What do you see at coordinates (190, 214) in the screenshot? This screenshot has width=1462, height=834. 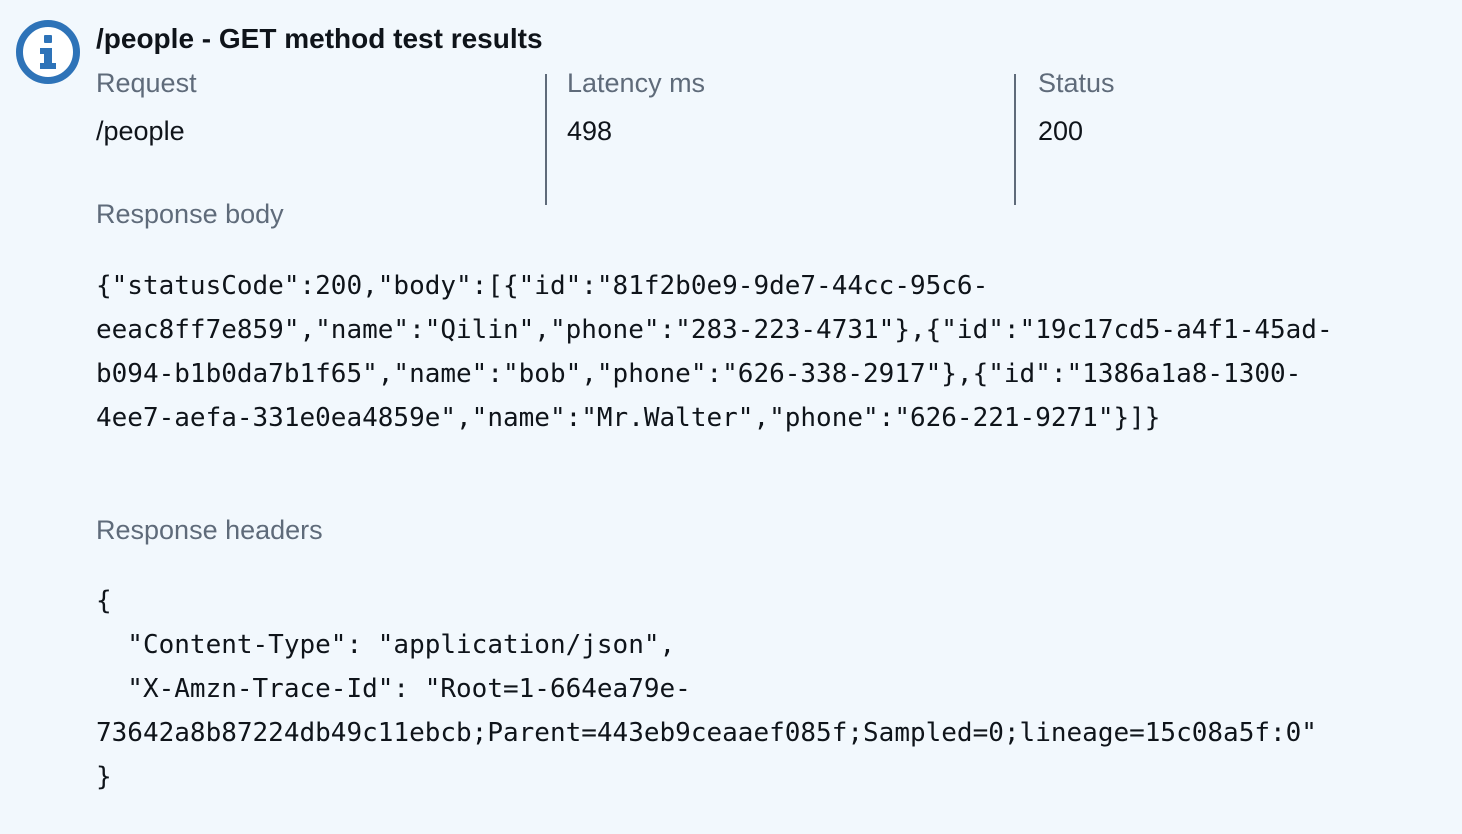 I see `response-body-label: Response body` at bounding box center [190, 214].